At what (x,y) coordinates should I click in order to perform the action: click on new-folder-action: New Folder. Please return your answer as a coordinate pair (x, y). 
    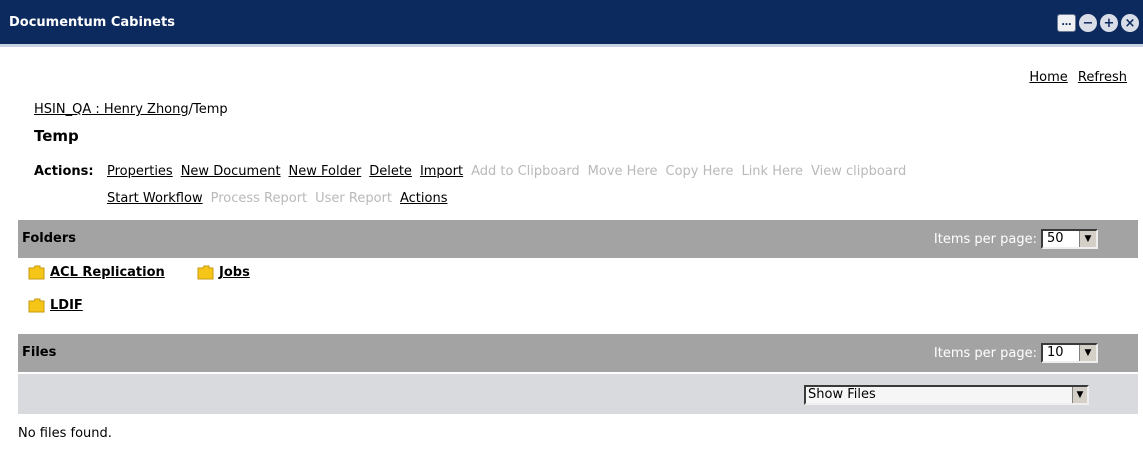
    Looking at the image, I should click on (325, 171).